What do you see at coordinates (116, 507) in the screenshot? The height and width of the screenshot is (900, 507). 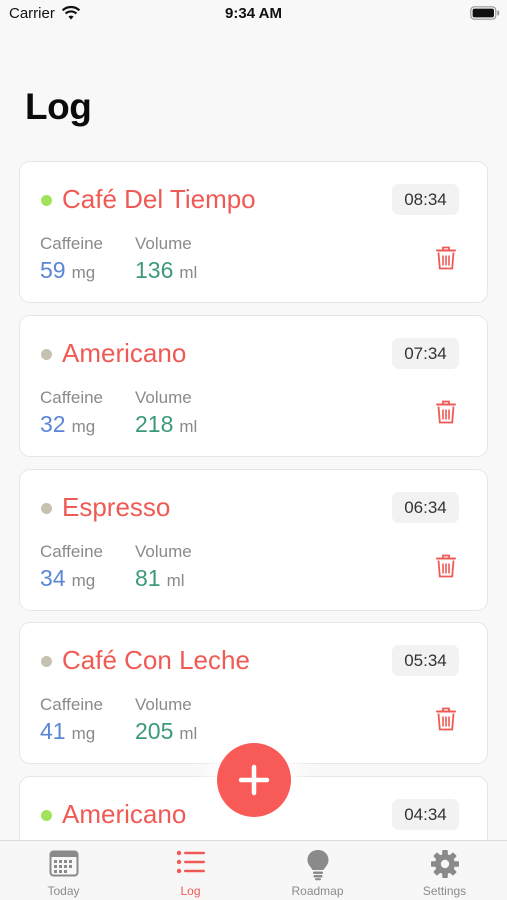 I see `drink-name: Espresso` at bounding box center [116, 507].